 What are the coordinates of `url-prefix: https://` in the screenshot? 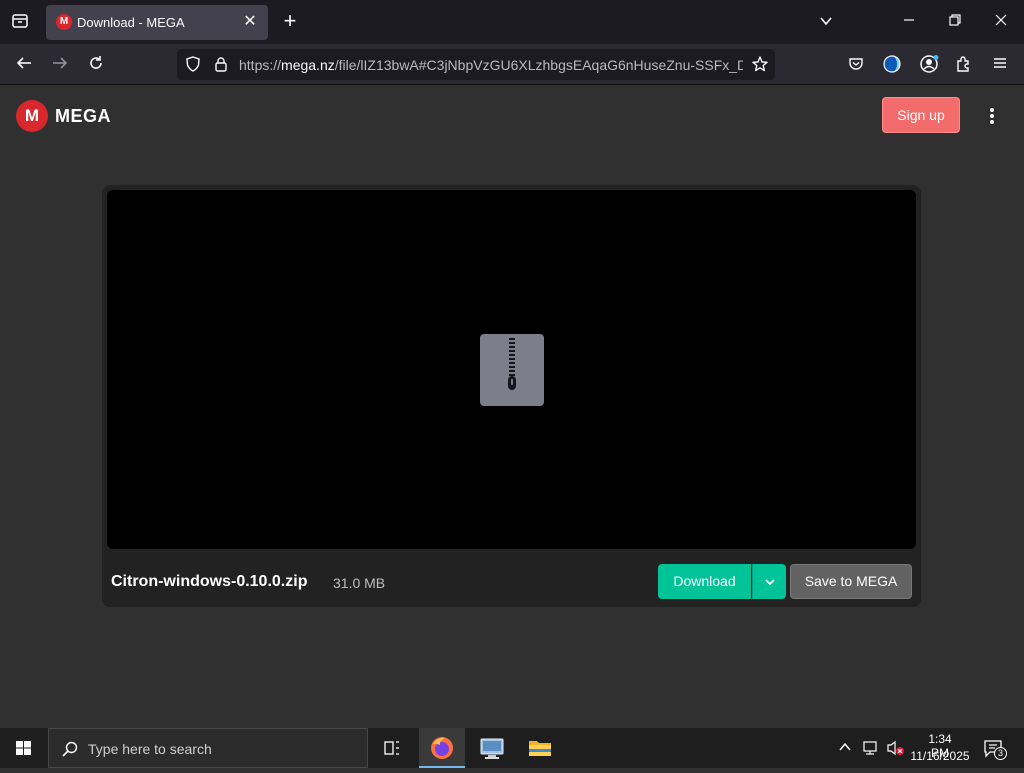 It's located at (260, 65).